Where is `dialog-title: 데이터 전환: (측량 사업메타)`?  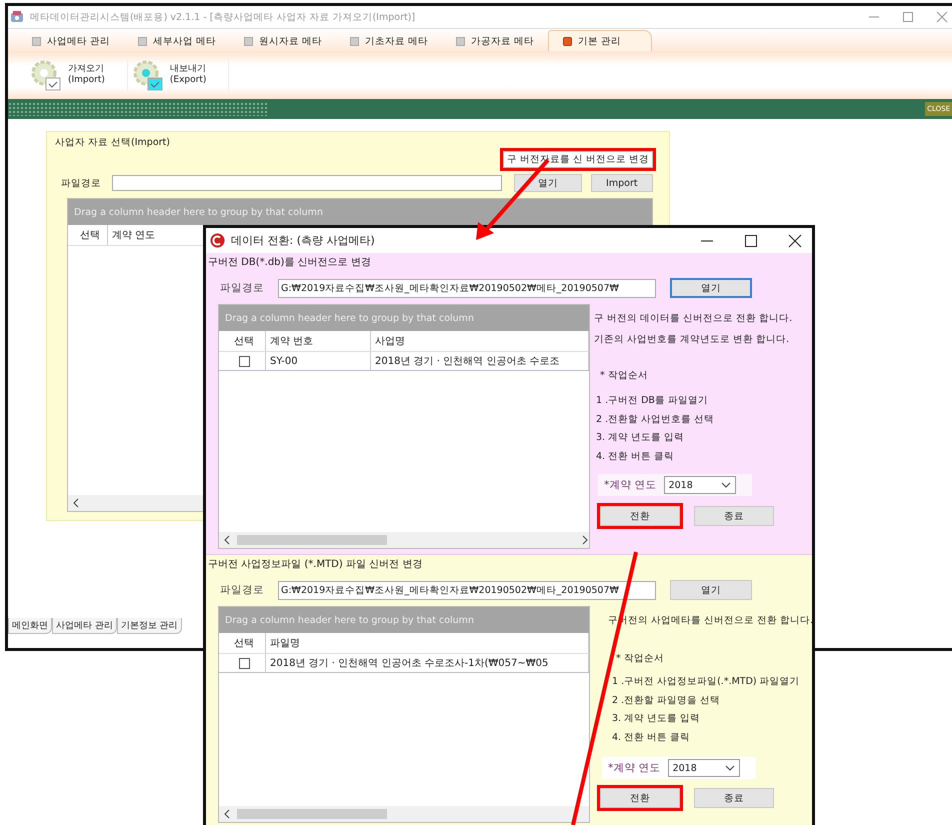
dialog-title: 데이터 전환: (측량 사업메타) is located at coordinates (303, 240).